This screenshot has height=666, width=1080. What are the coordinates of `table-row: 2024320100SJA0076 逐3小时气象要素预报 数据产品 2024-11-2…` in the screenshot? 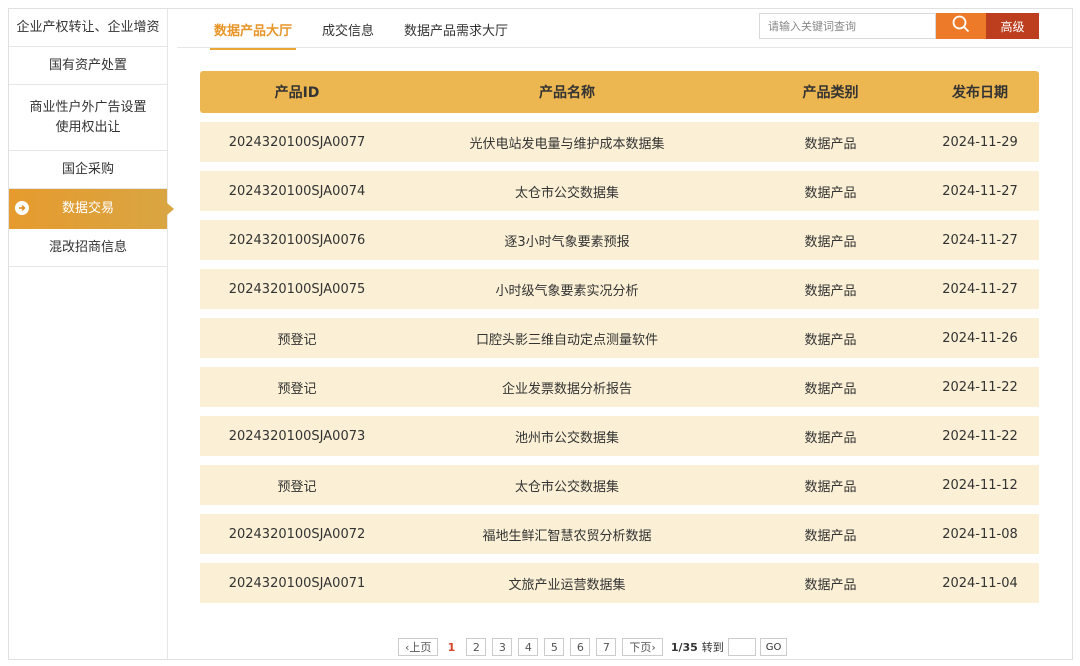 It's located at (619, 240).